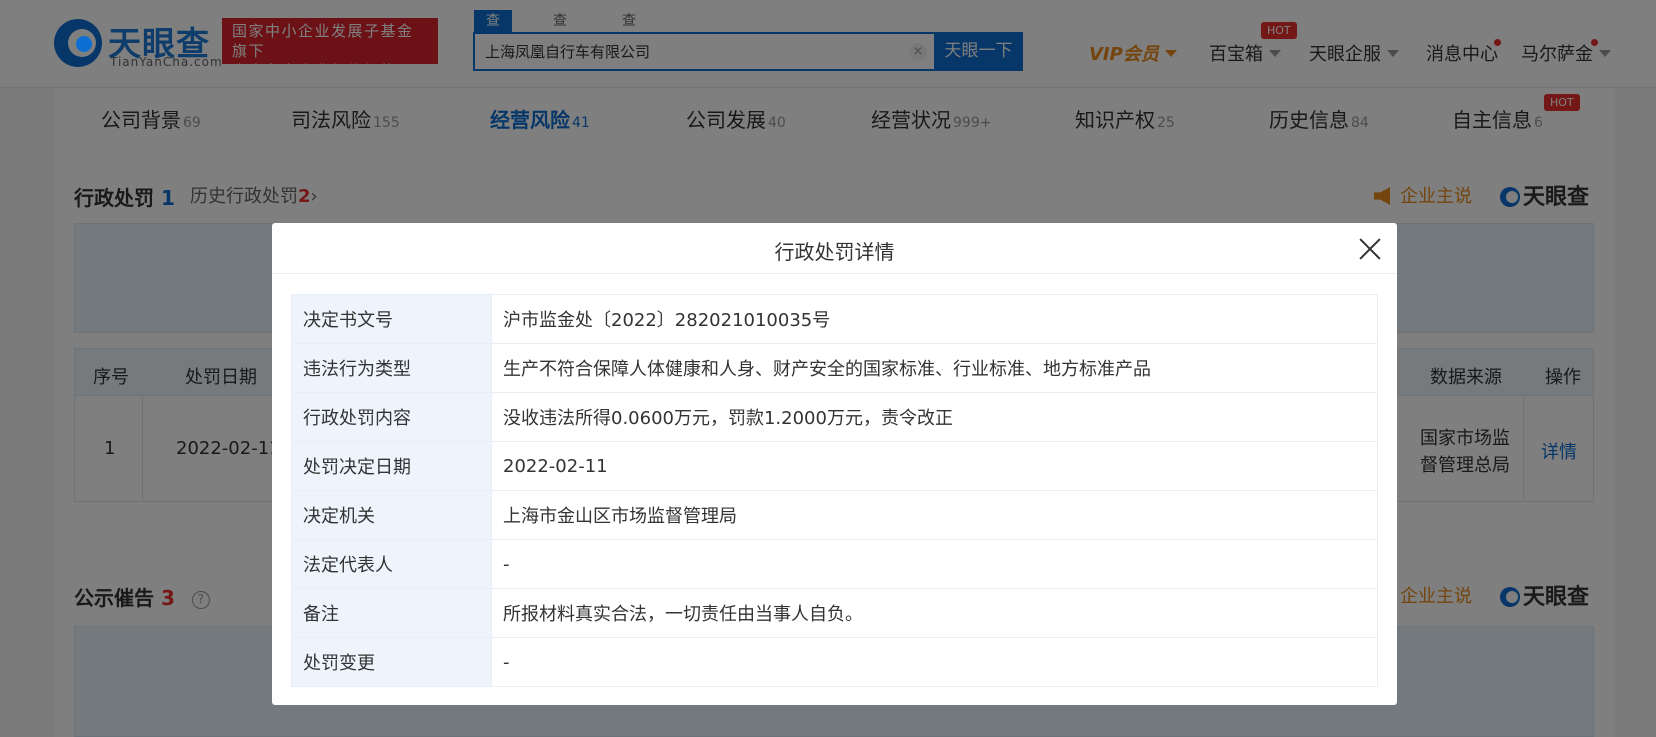 Image resolution: width=1656 pixels, height=737 pixels. Describe the element at coordinates (934, 368) in the screenshot. I see `field-value: 生产不符合保障人体健康和人身、财产安全的国家标准、行业标准、地方标准产品` at that location.